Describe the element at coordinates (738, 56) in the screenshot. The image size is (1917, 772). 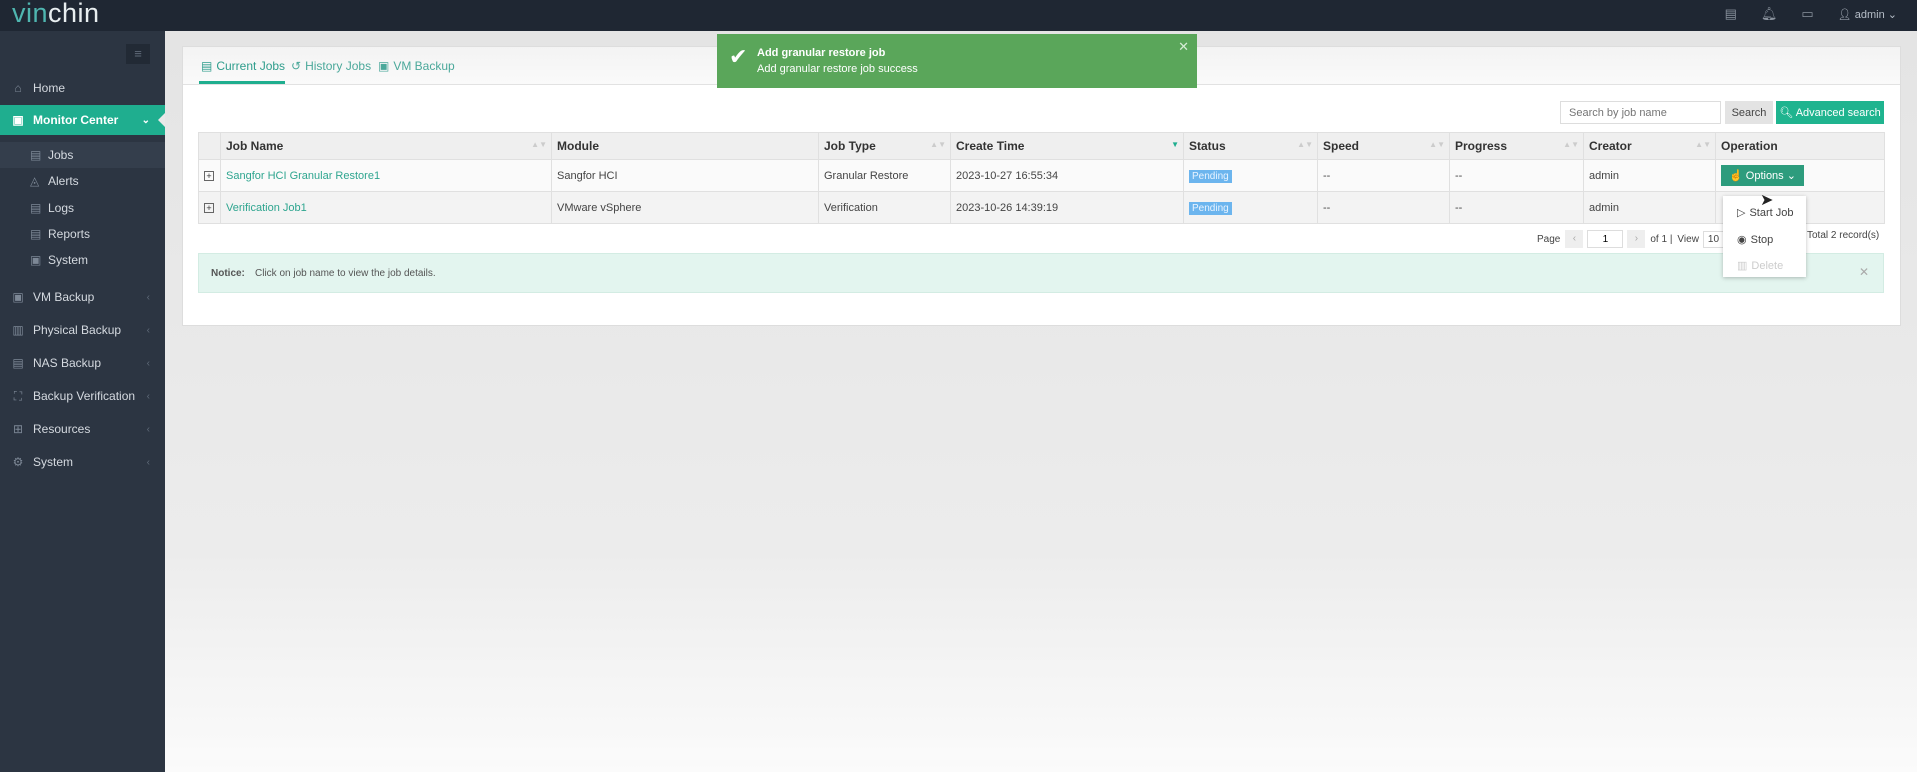
I see `check-icon: ✔` at that location.